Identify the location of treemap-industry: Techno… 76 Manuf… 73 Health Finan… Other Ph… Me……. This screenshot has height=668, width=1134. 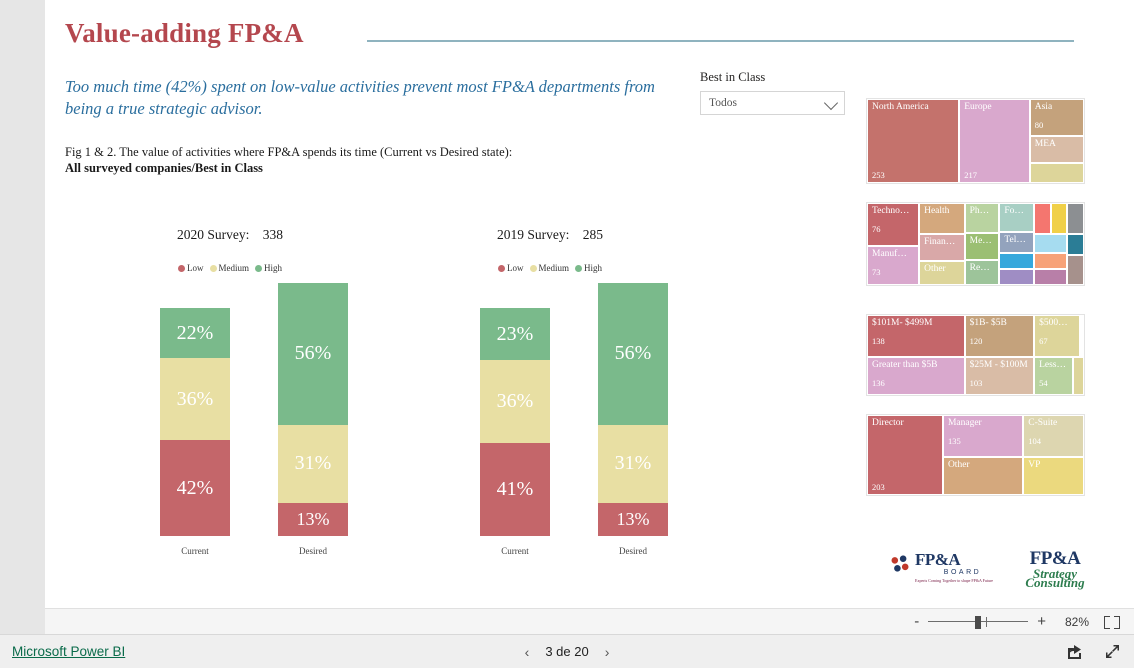
(975, 244).